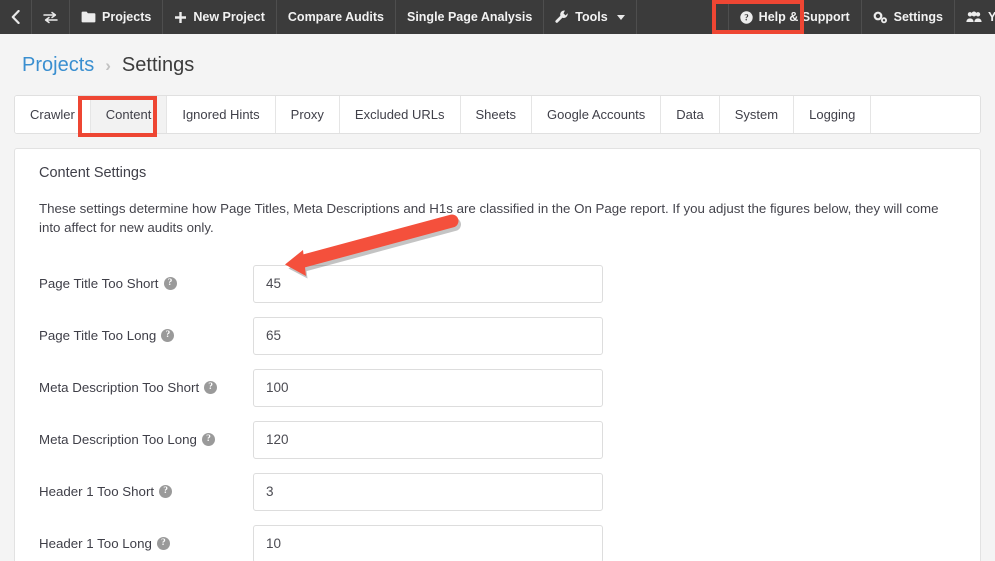 This screenshot has height=561, width=995. I want to click on chevron-down-icon, so click(620, 17).